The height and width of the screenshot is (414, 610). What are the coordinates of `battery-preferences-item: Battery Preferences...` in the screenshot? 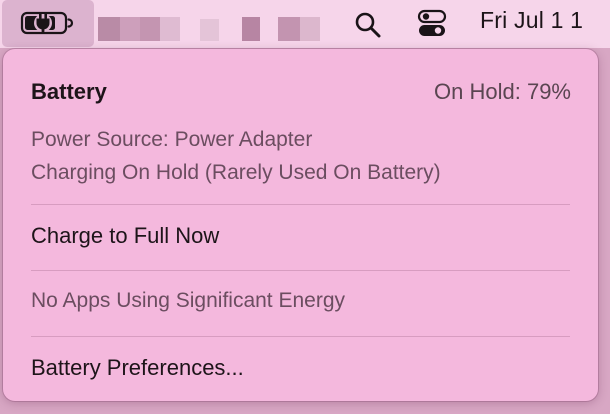 It's located at (301, 368).